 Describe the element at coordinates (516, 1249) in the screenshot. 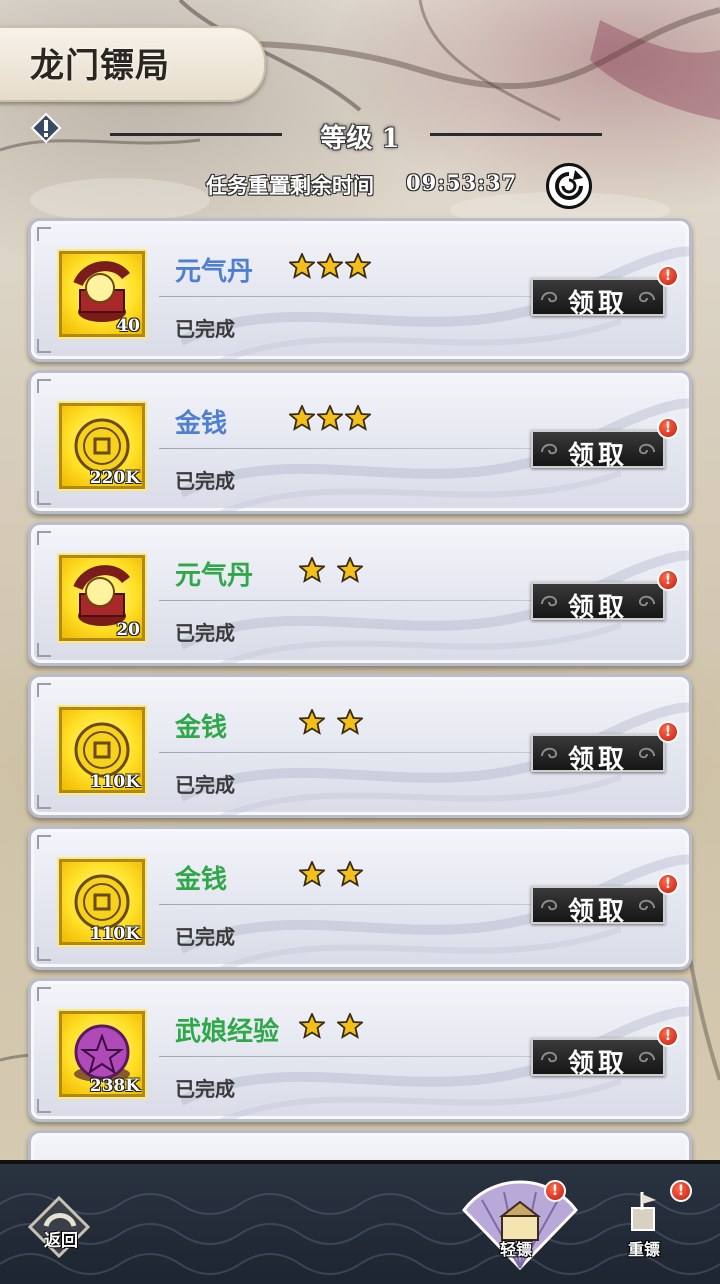

I see `tab-light-escort-label: 轻镖` at that location.